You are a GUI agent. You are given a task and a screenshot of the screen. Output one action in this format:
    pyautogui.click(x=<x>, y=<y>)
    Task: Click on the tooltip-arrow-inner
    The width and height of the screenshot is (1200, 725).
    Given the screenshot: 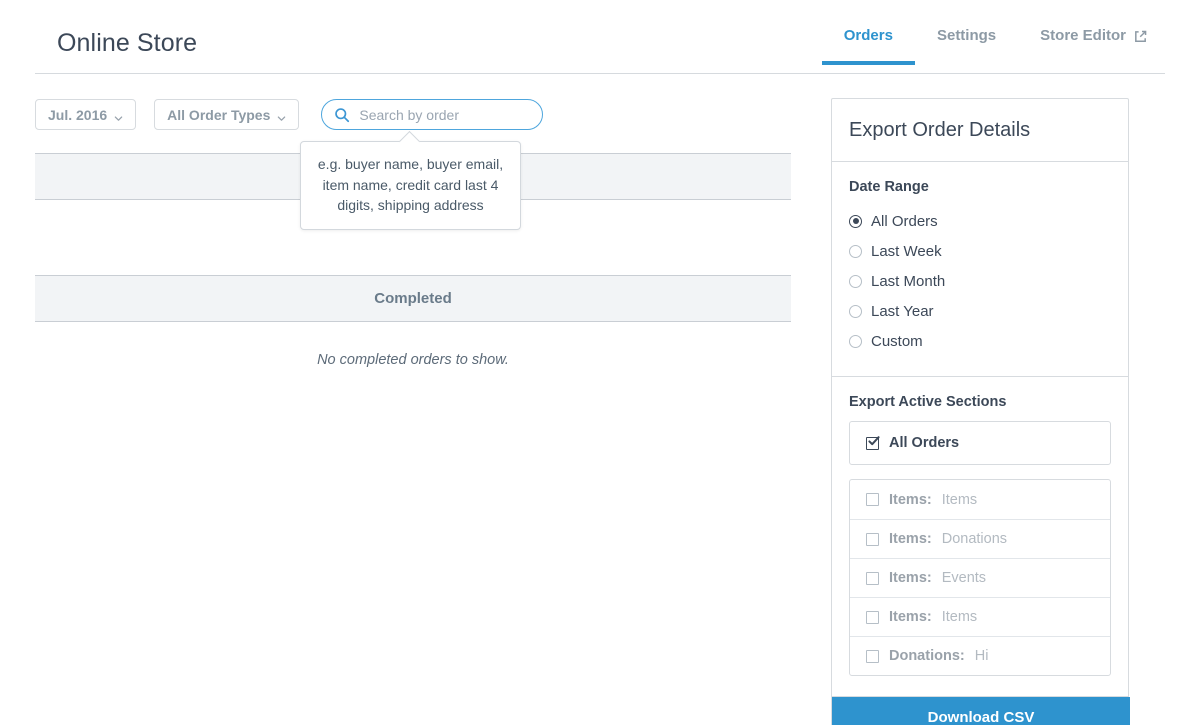 What is the action you would take?
    pyautogui.click(x=409, y=143)
    